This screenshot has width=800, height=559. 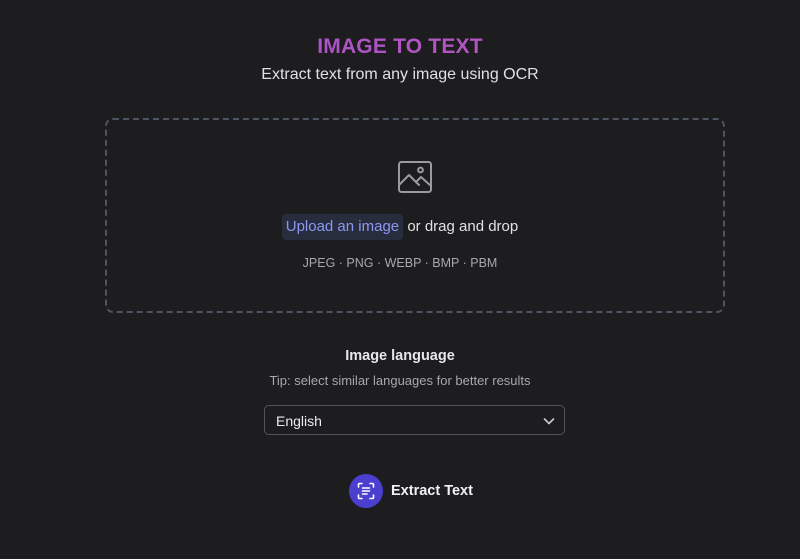 I want to click on page-subtitle: Extract text from any image using OCR, so click(x=400, y=74).